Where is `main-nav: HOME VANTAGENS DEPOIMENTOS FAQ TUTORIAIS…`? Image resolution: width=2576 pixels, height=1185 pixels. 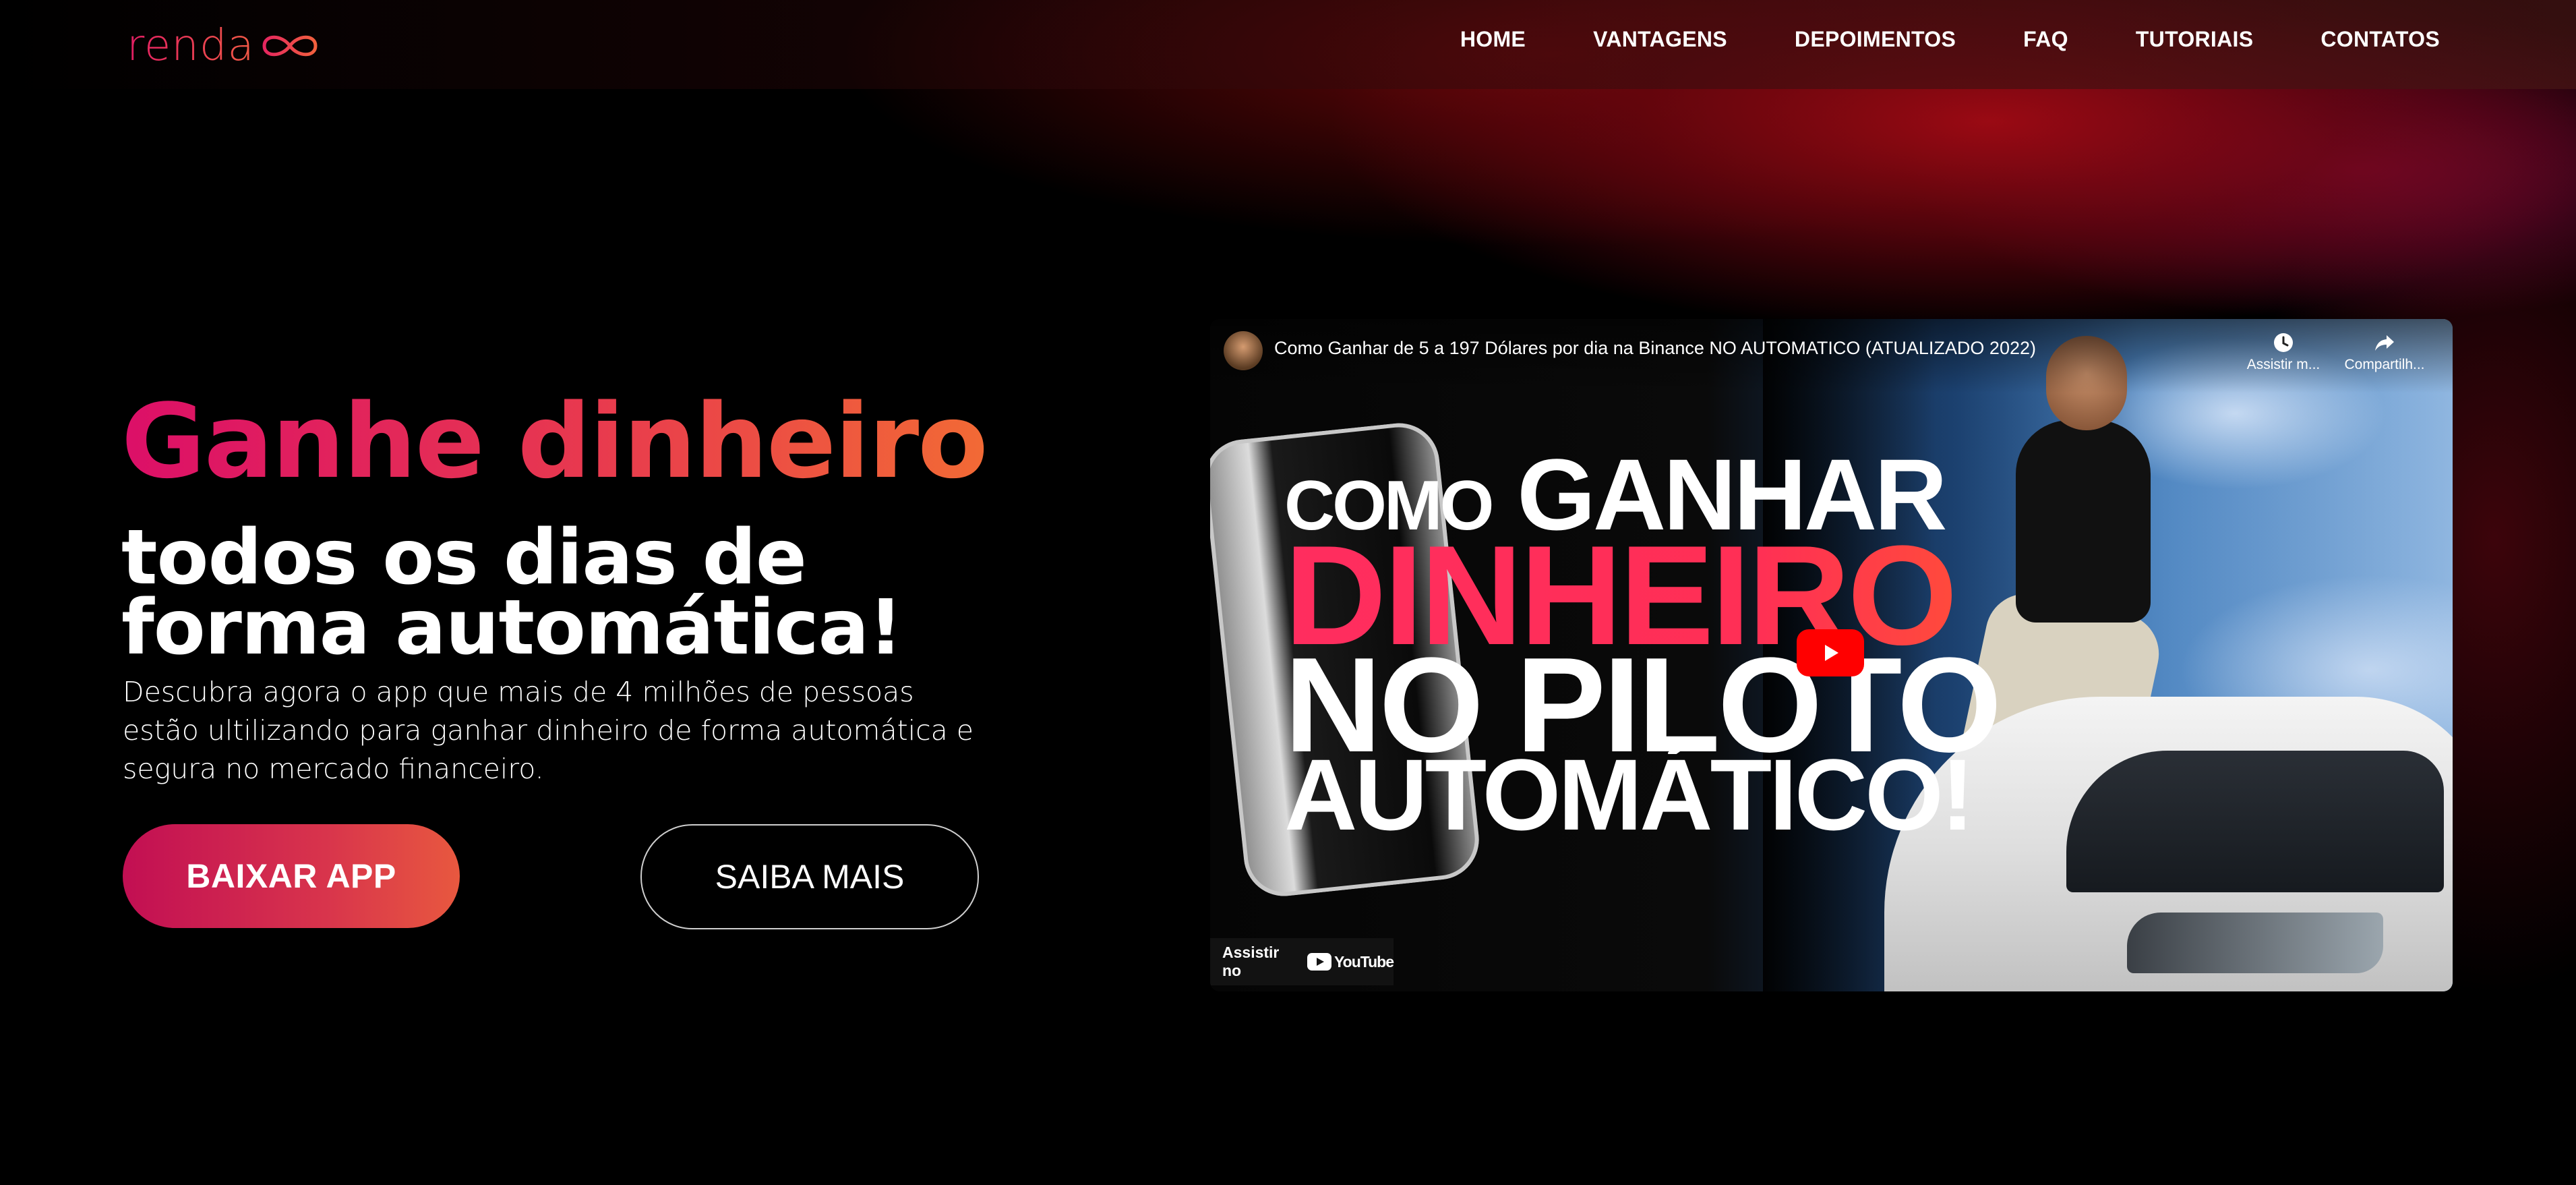 main-nav: HOME VANTAGENS DEPOIMENTOS FAQ TUTORIAIS… is located at coordinates (1950, 40).